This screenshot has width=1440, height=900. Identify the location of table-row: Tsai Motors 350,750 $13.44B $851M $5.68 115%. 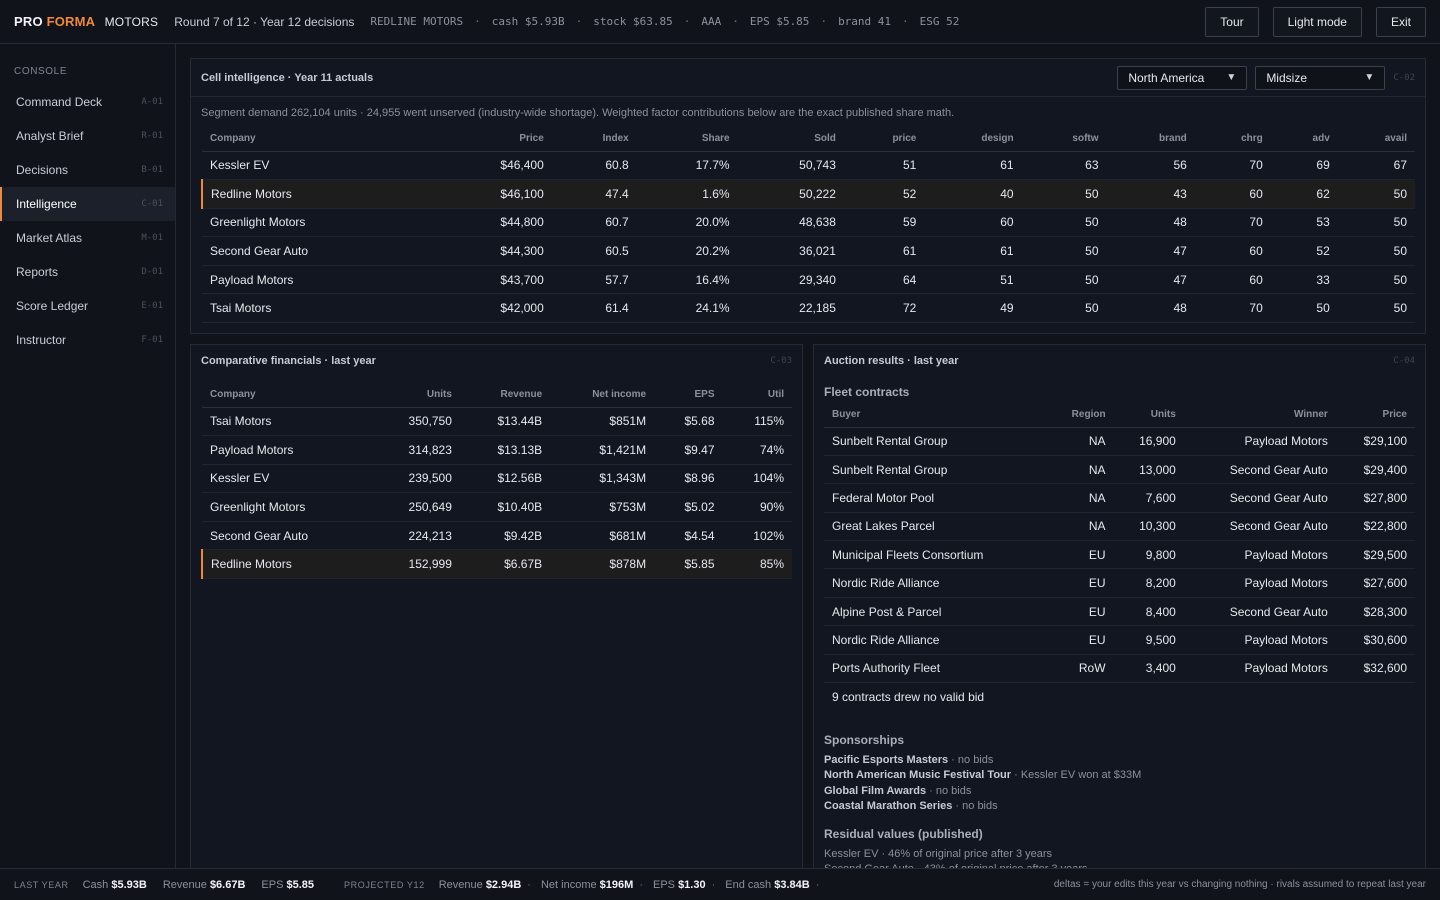
(497, 422).